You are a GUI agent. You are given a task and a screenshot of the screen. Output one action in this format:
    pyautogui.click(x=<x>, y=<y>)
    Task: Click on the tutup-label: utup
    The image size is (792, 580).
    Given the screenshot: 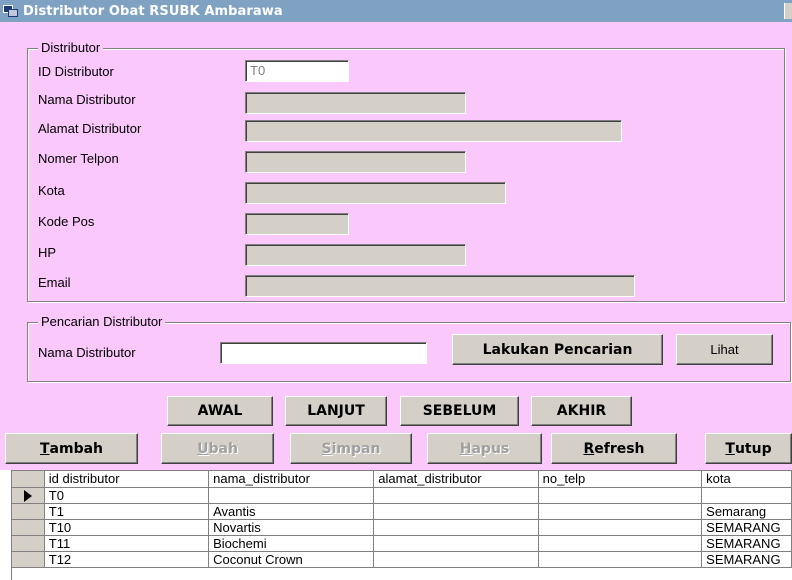 What is the action you would take?
    pyautogui.click(x=753, y=448)
    